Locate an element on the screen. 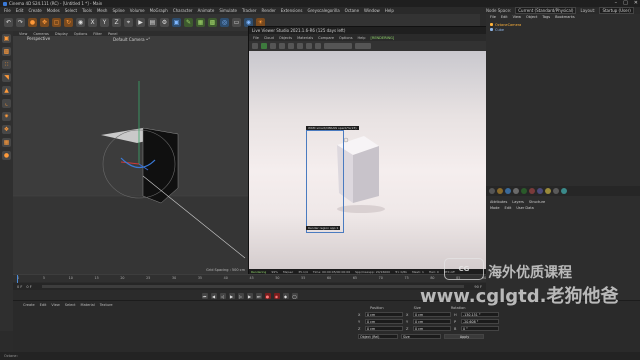 This screenshot has height=360, width=640. model-mode-icon: ▣ is located at coordinates (6, 38).